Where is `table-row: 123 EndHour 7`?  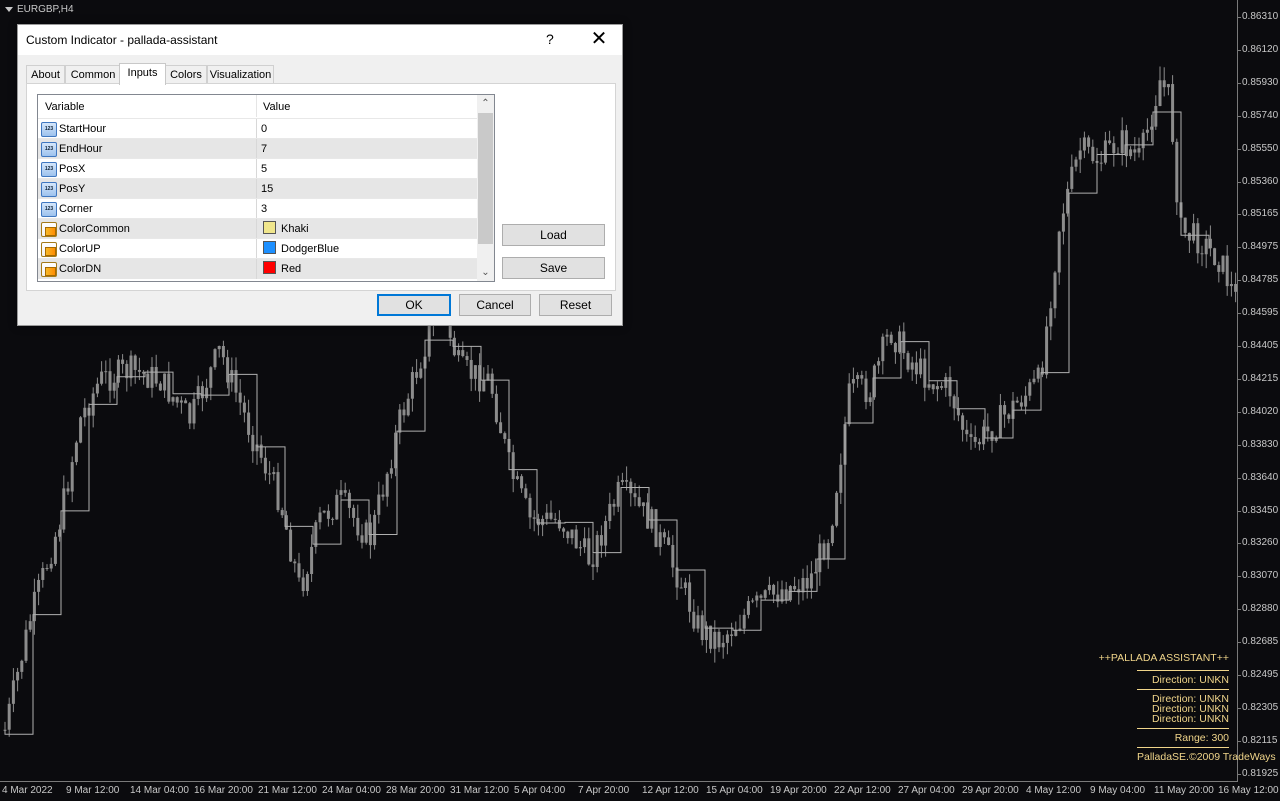 table-row: 123 EndHour 7 is located at coordinates (257, 148).